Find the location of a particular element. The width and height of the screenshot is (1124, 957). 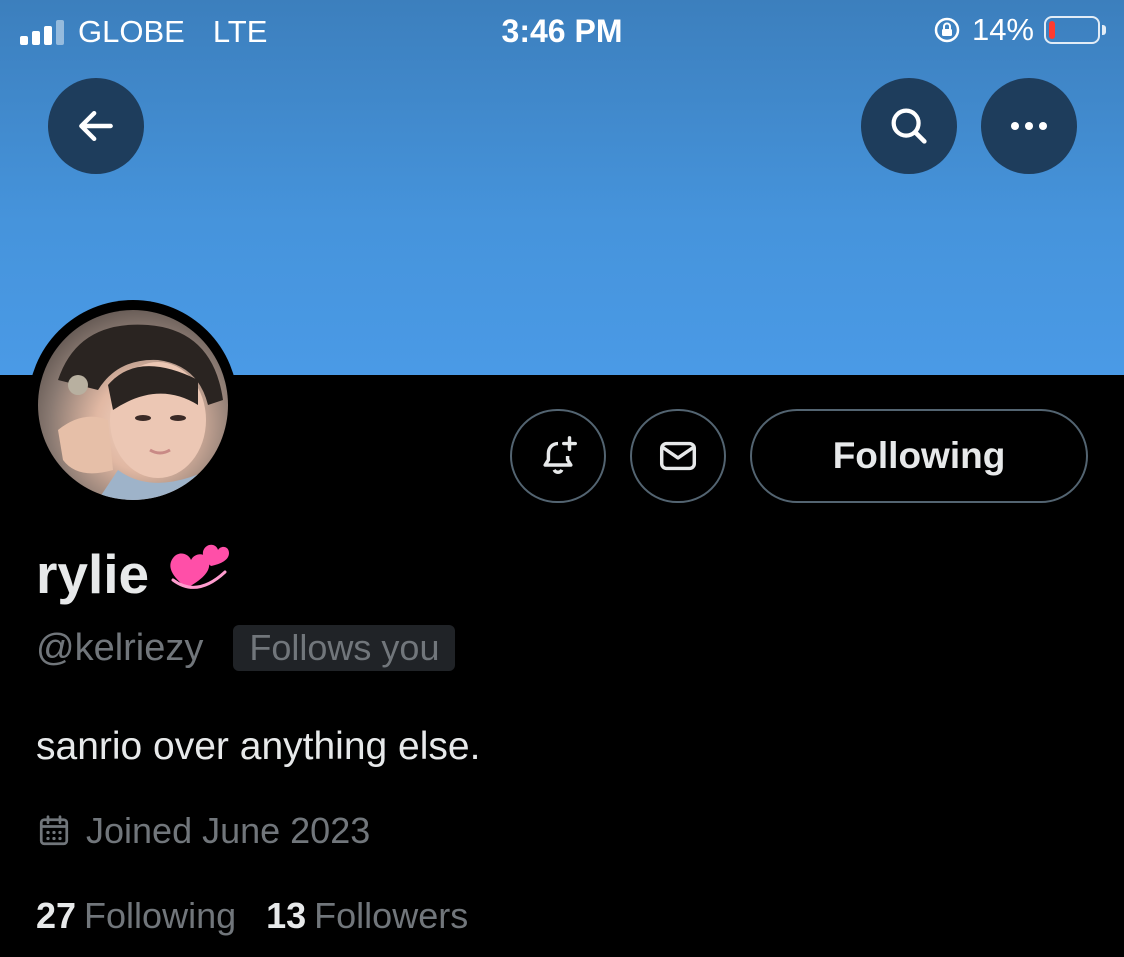

battery-percent: 14% is located at coordinates (1002, 29).